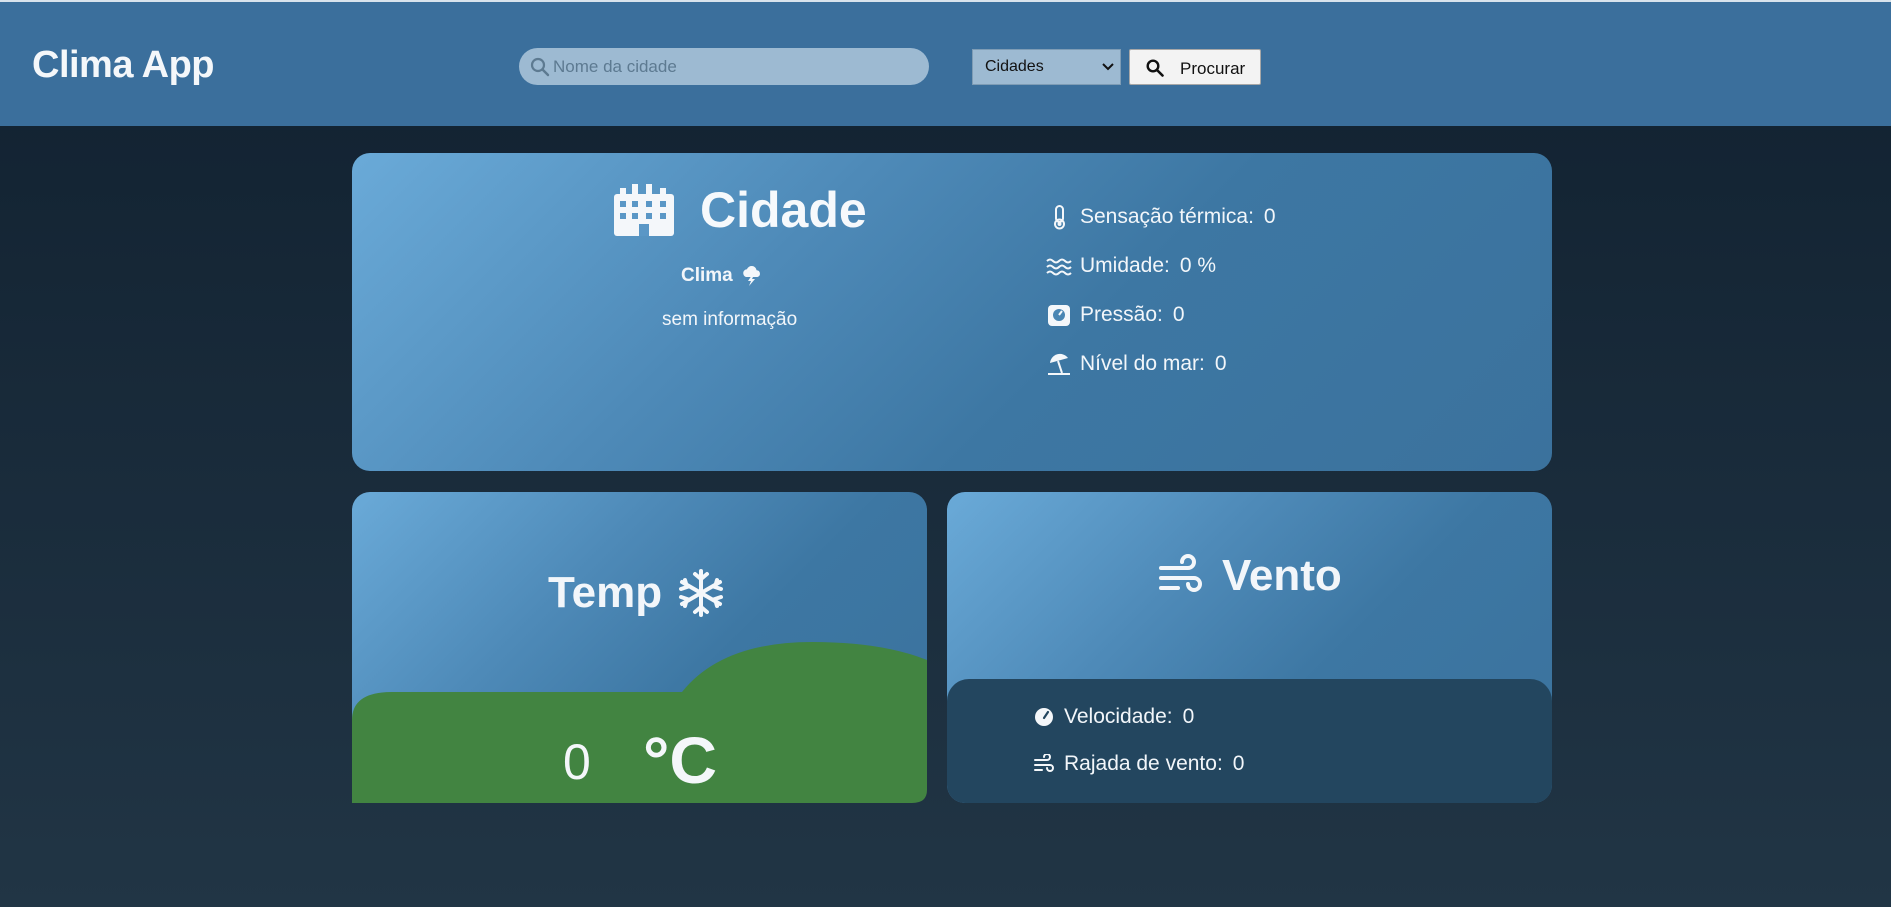  I want to click on temperature-value: 0, so click(577, 762).